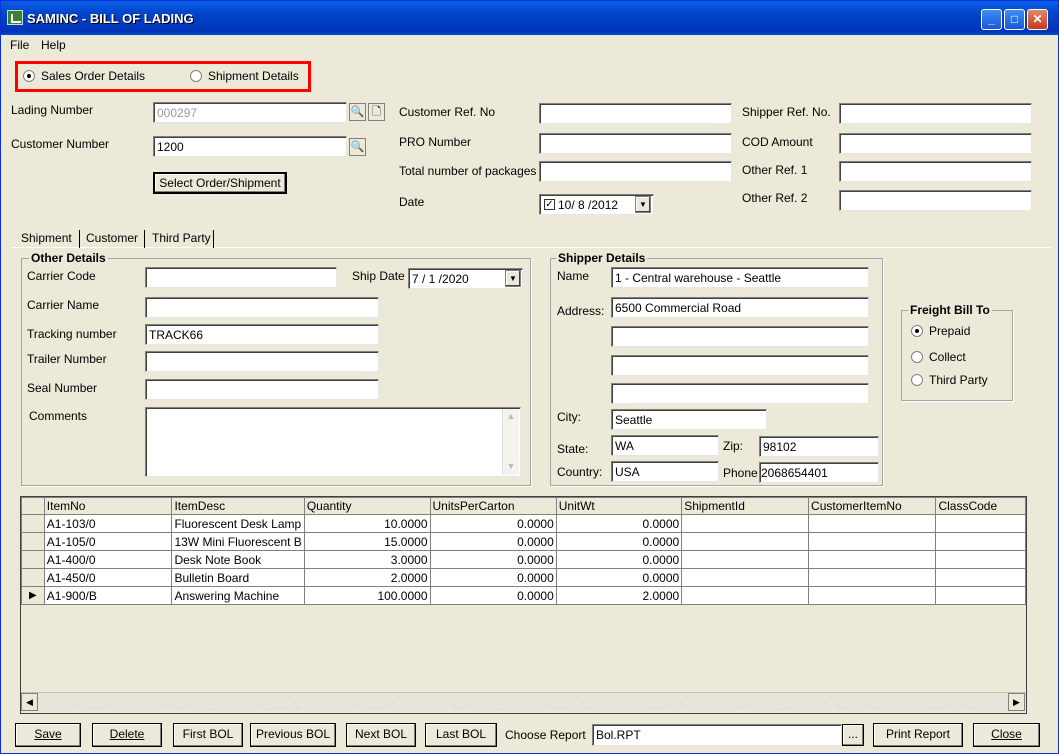 This screenshot has width=1059, height=754. Describe the element at coordinates (935, 200) in the screenshot. I see `other-ref2-field` at that location.